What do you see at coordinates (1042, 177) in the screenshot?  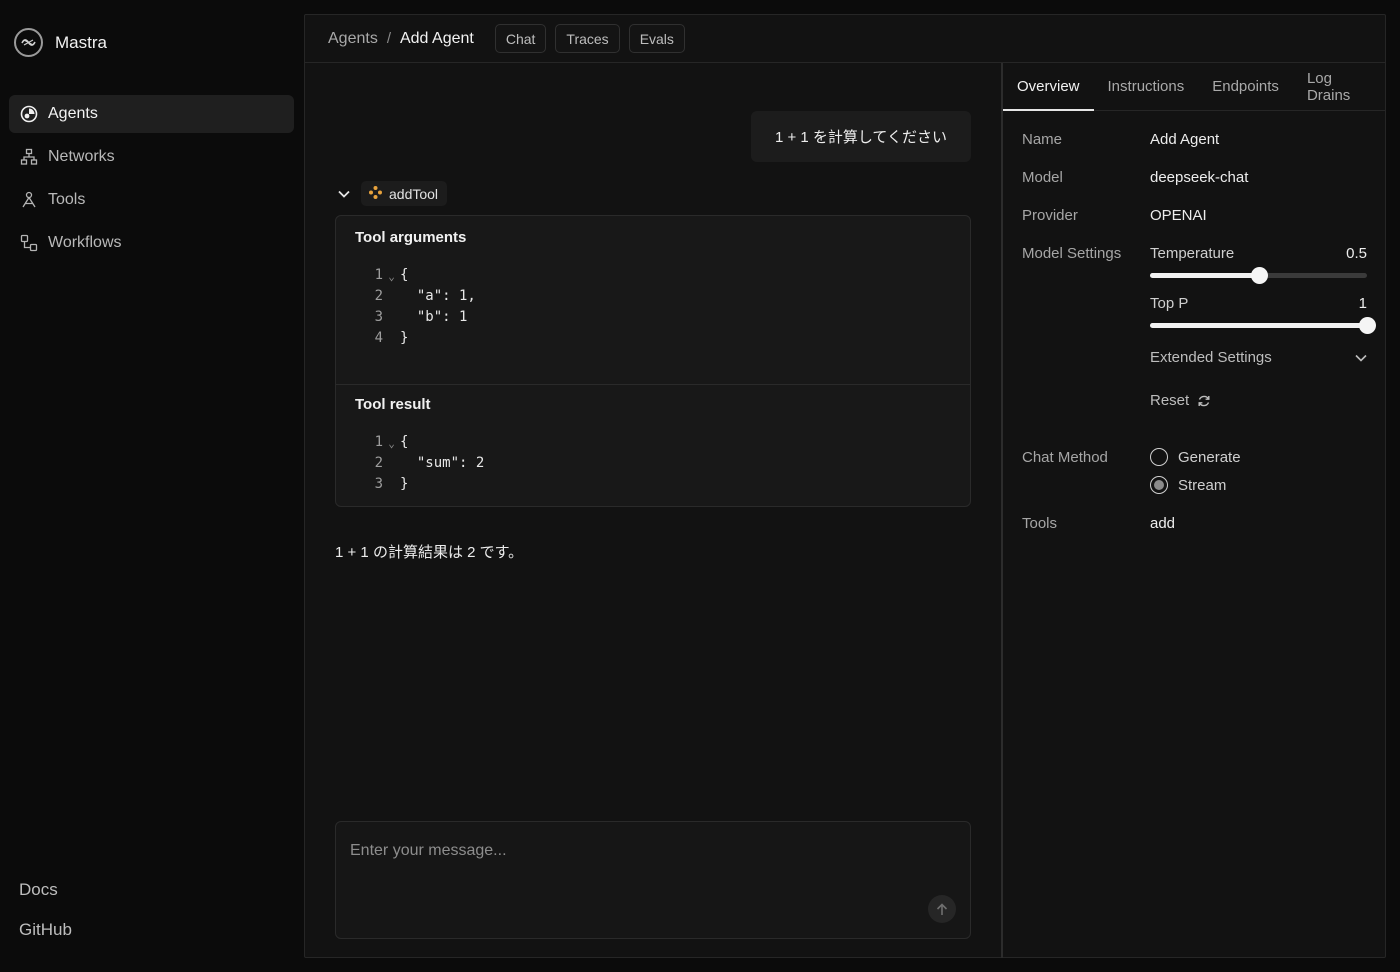 I see `model-label: Model` at bounding box center [1042, 177].